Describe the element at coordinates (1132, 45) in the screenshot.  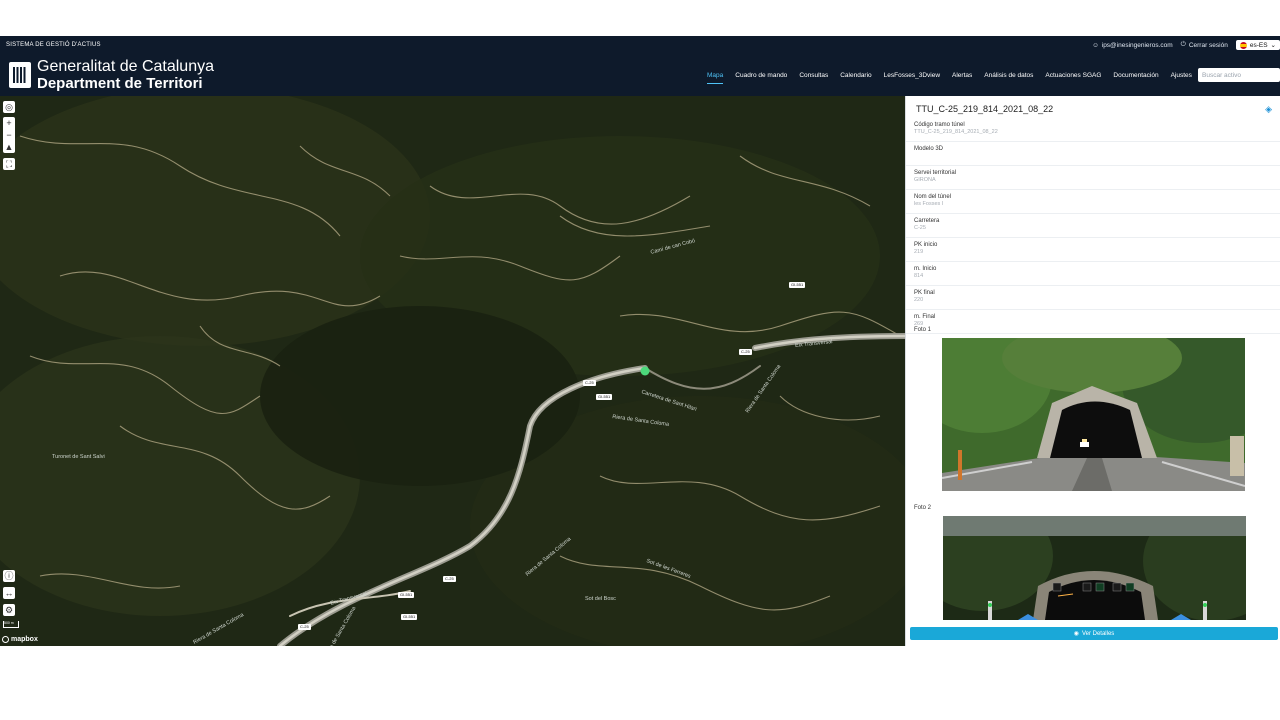
I see `user-menu: ☺ ips@inesingenieros.com` at that location.